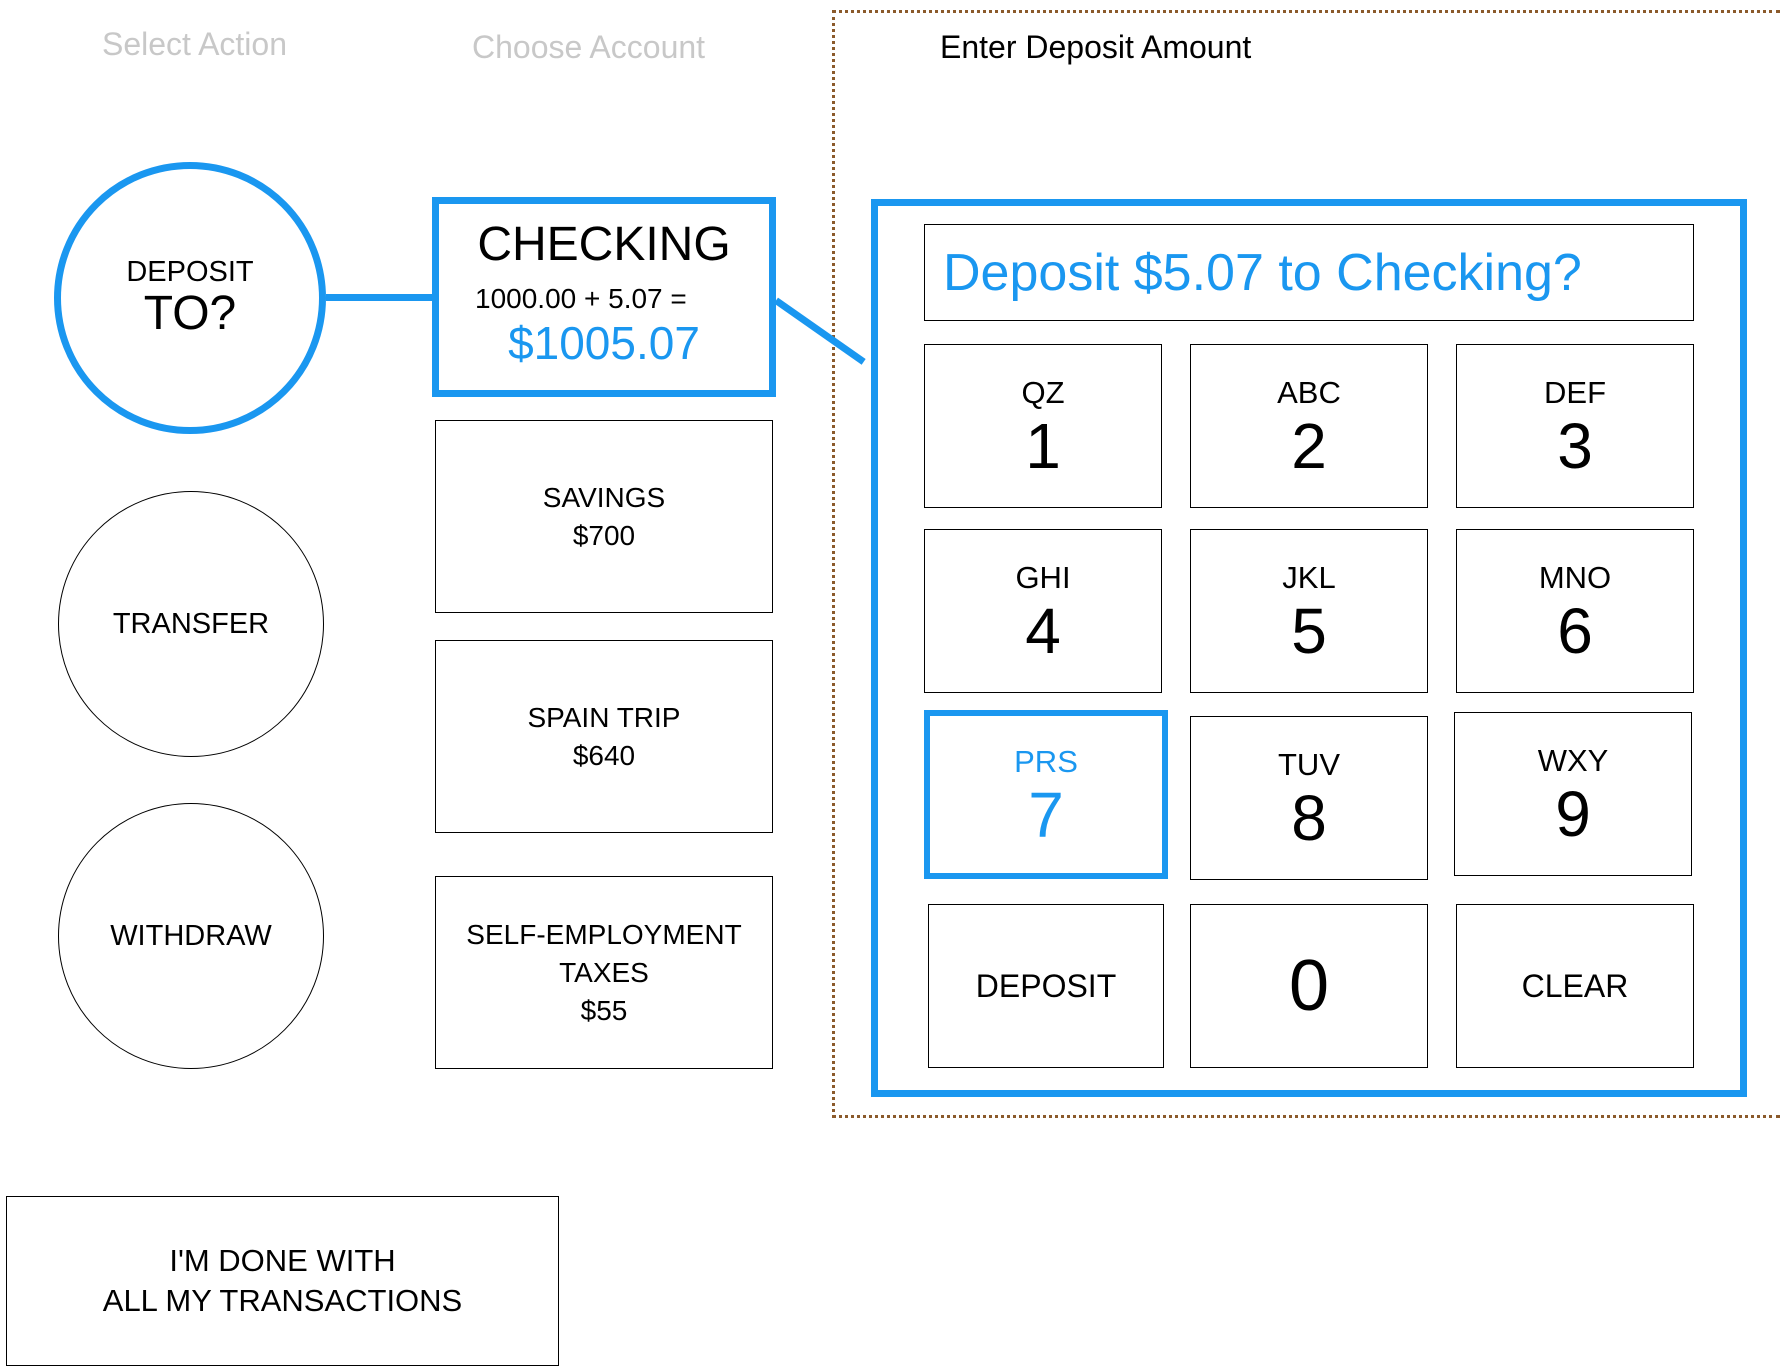  I want to click on key-1-digit: 1, so click(1043, 446).